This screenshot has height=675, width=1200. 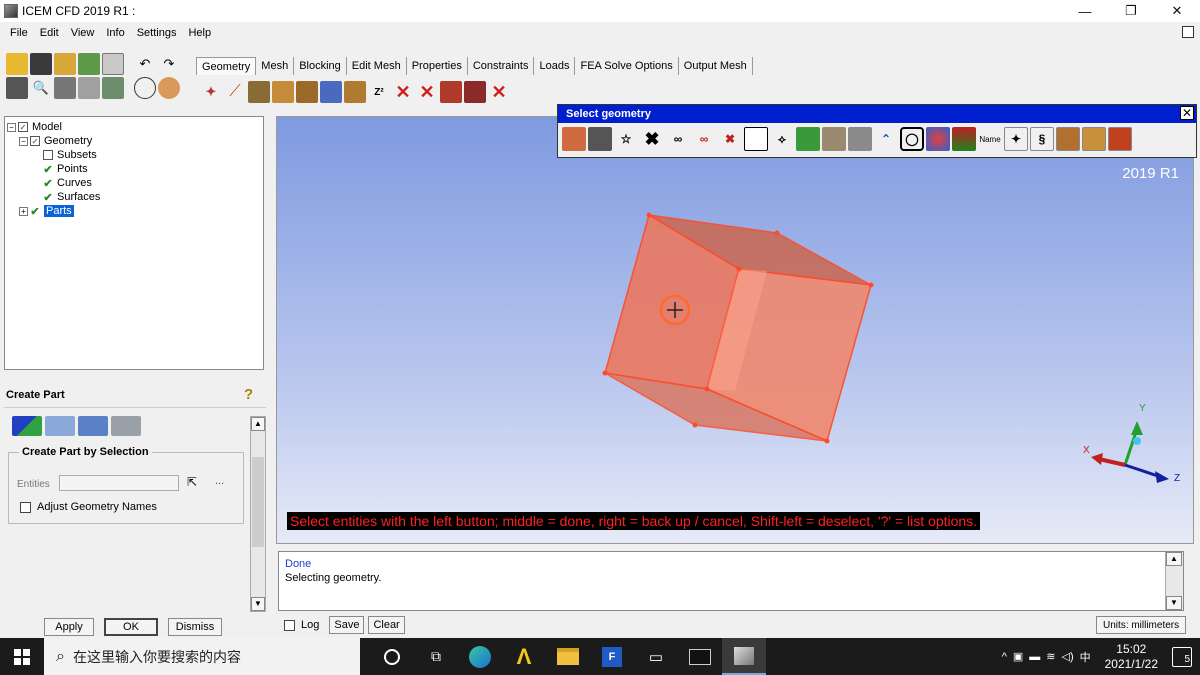 What do you see at coordinates (555, 66) in the screenshot?
I see `tab-loads: Loads` at bounding box center [555, 66].